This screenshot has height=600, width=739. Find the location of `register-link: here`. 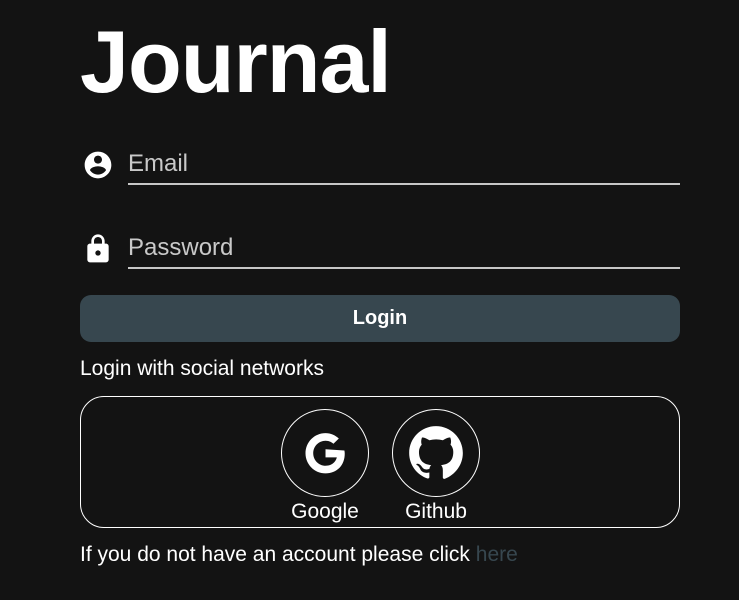

register-link: here is located at coordinates (497, 554).